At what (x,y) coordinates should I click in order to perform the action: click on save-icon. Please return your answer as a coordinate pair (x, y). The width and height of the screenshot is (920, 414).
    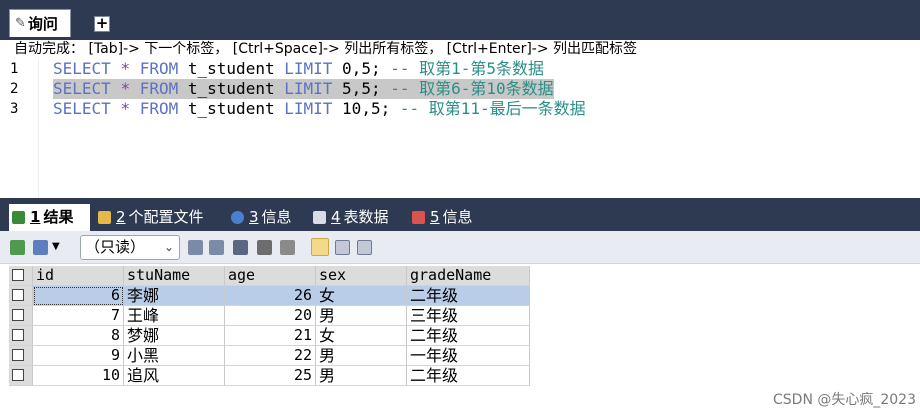
    Looking at the image, I should click on (240, 247).